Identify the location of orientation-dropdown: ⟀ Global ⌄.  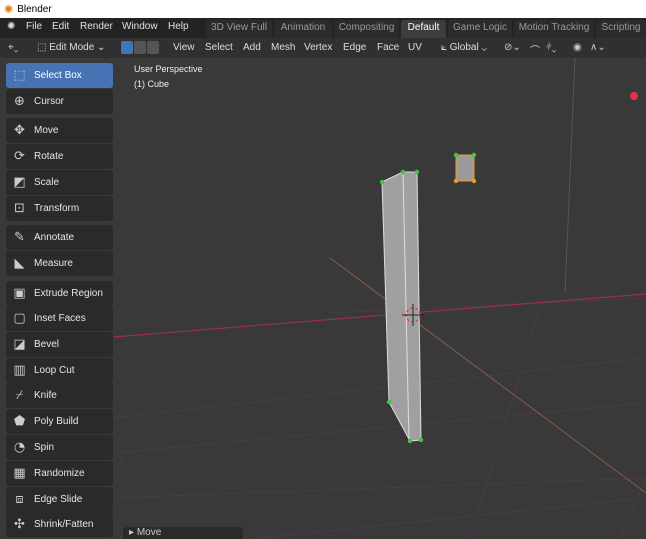
(464, 47).